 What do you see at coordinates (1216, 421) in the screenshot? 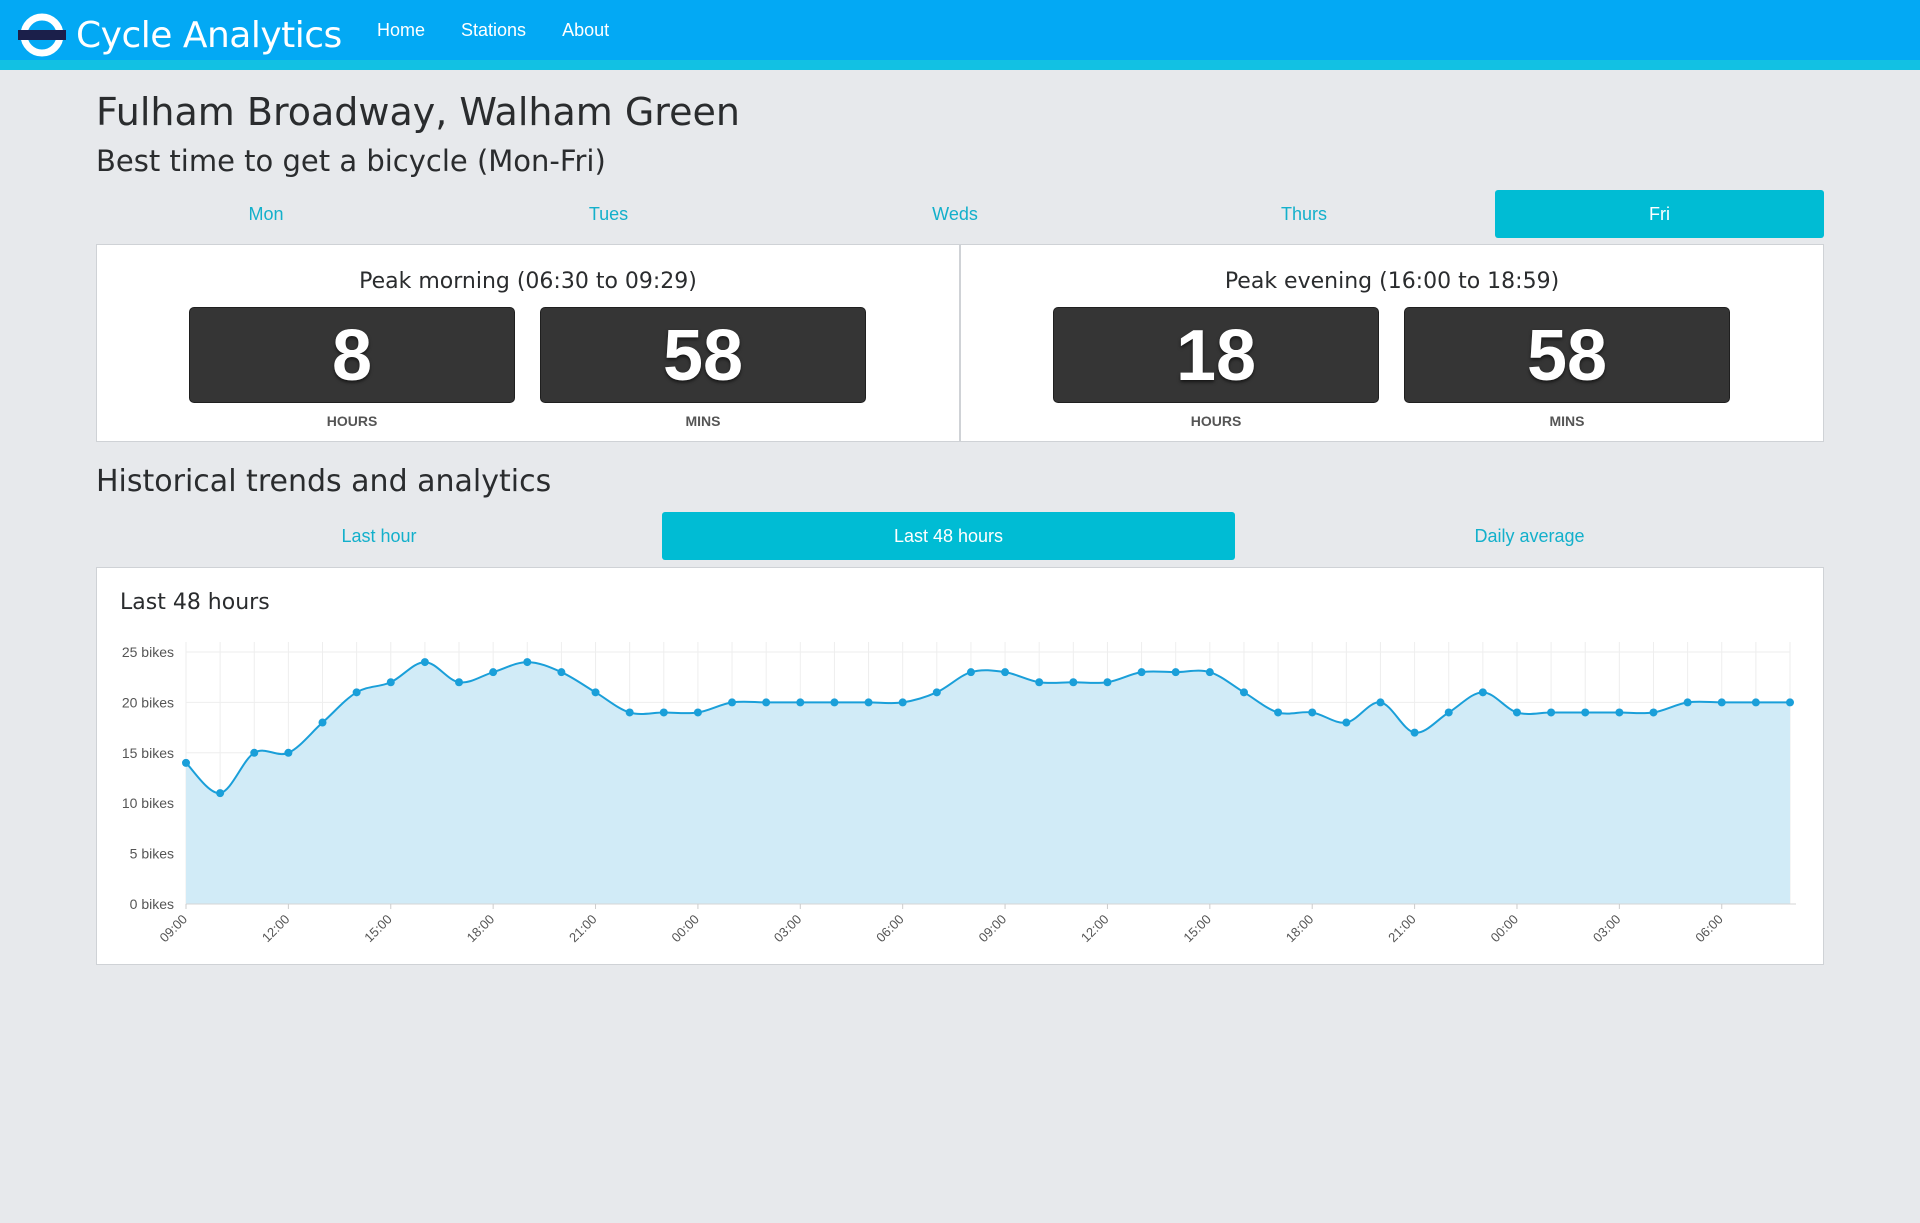
I see `evening-hours-label: HOURS` at bounding box center [1216, 421].